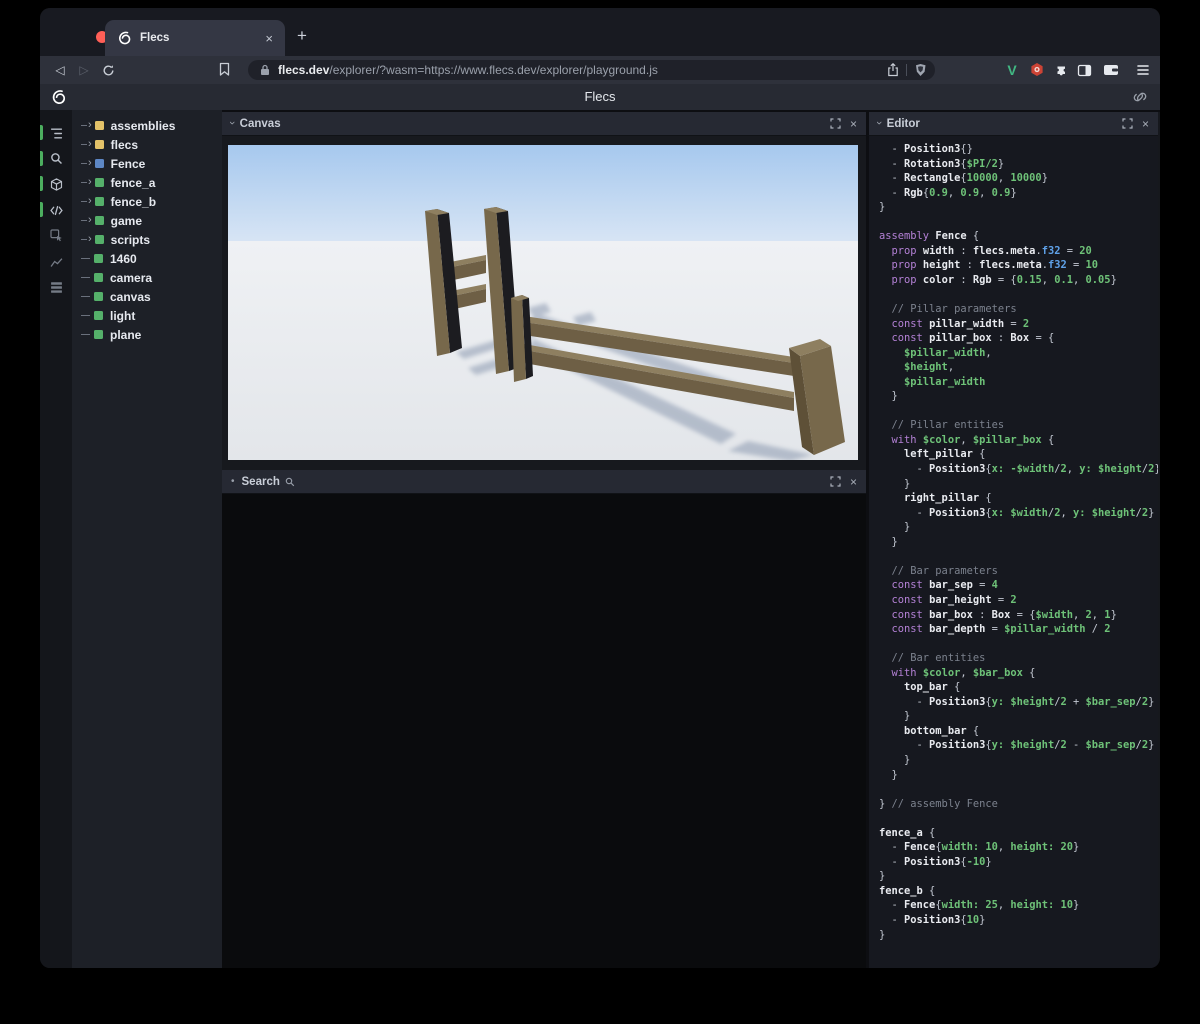 The height and width of the screenshot is (1024, 1200). Describe the element at coordinates (929, 236) in the screenshot. I see `code-line: assembly Fence {` at that location.